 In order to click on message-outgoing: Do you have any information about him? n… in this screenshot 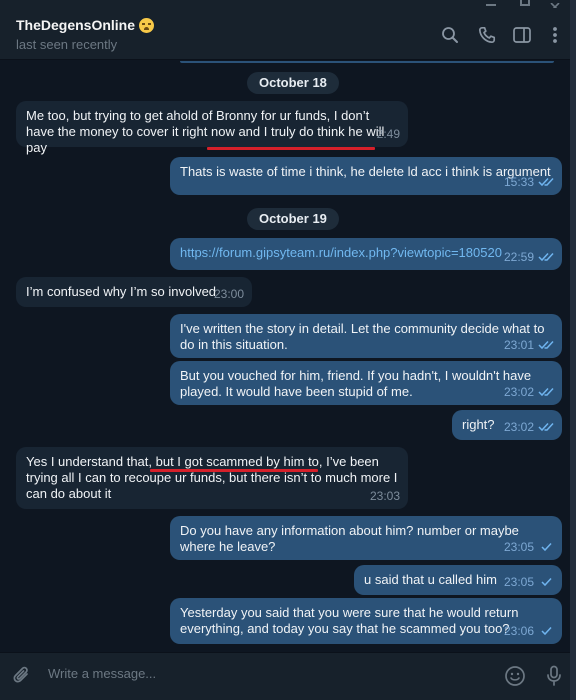, I will do `click(366, 538)`.